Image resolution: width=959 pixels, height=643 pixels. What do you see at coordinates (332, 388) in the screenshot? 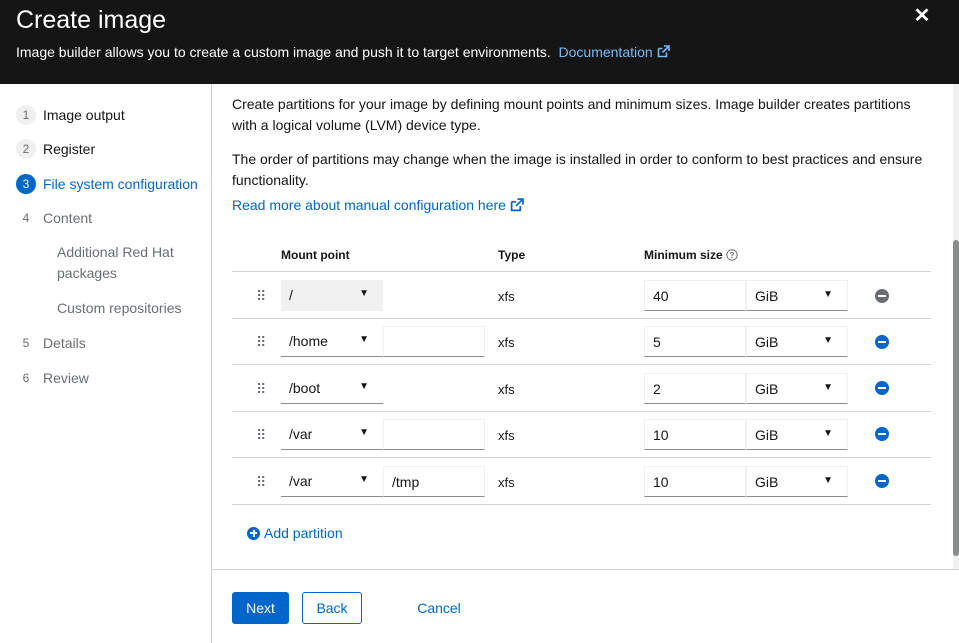
I see `mount-point-select: /boot ▼` at bounding box center [332, 388].